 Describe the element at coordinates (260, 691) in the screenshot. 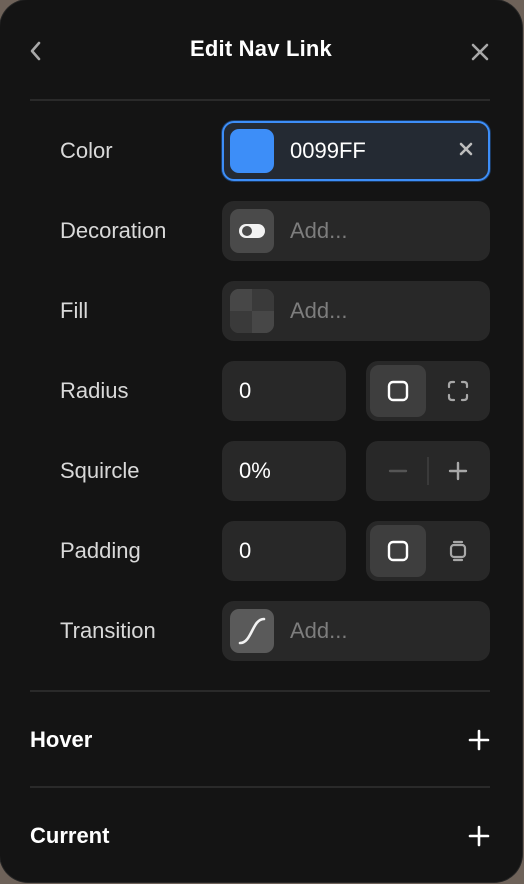

I see `hover-divider` at that location.